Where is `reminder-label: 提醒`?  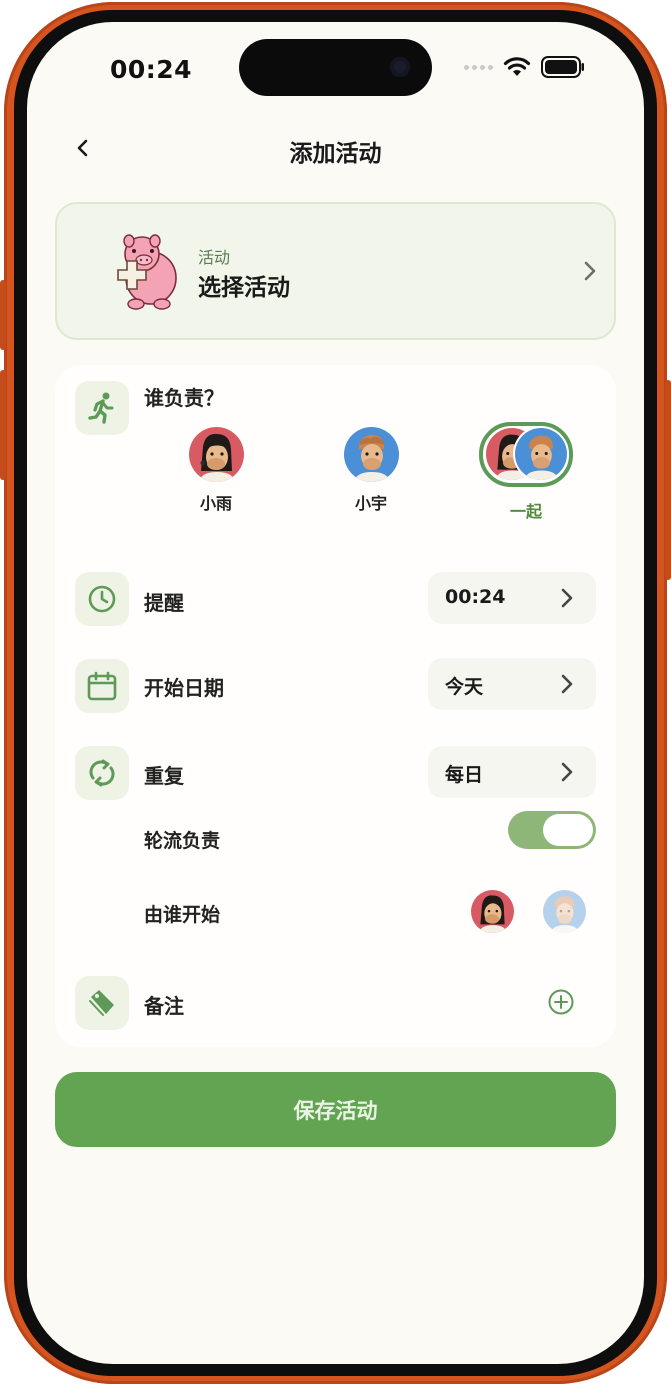 reminder-label: 提醒 is located at coordinates (164, 603).